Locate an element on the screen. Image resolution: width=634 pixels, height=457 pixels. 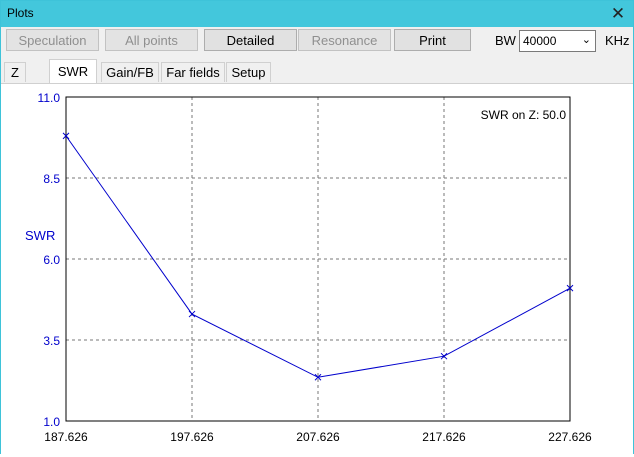
x-tick-label: 207.626 is located at coordinates (318, 437).